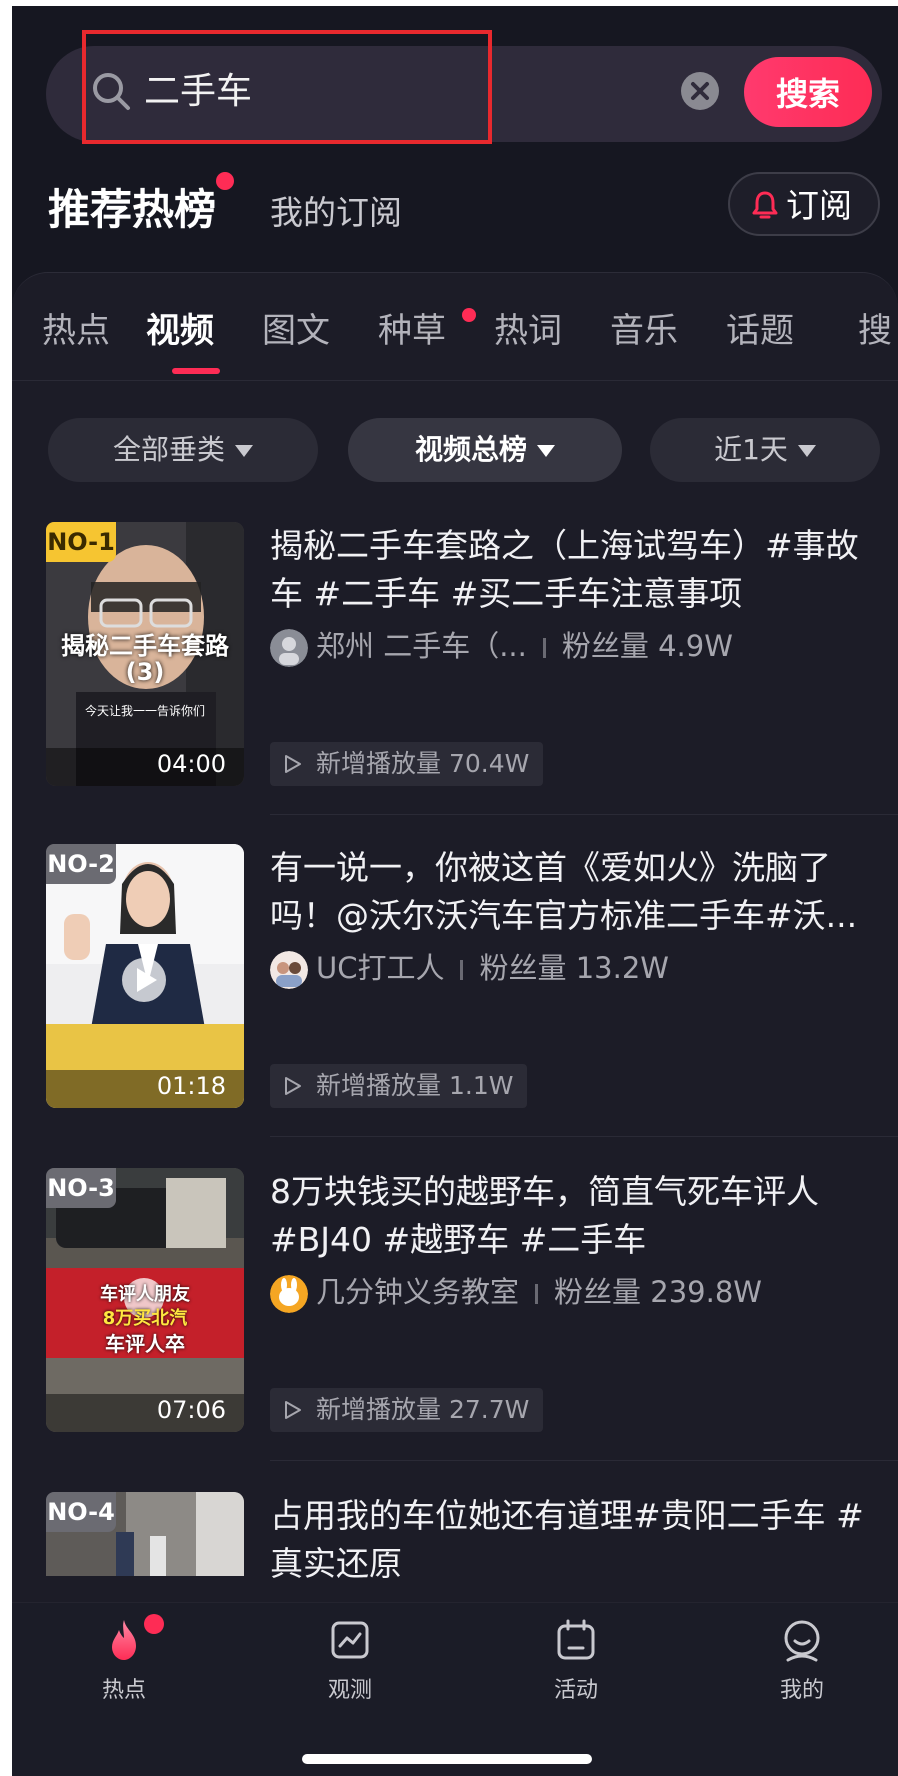 Image resolution: width=898 pixels, height=1776 pixels. Describe the element at coordinates (489, 1409) in the screenshot. I see `plays-count: 27.7W` at that location.